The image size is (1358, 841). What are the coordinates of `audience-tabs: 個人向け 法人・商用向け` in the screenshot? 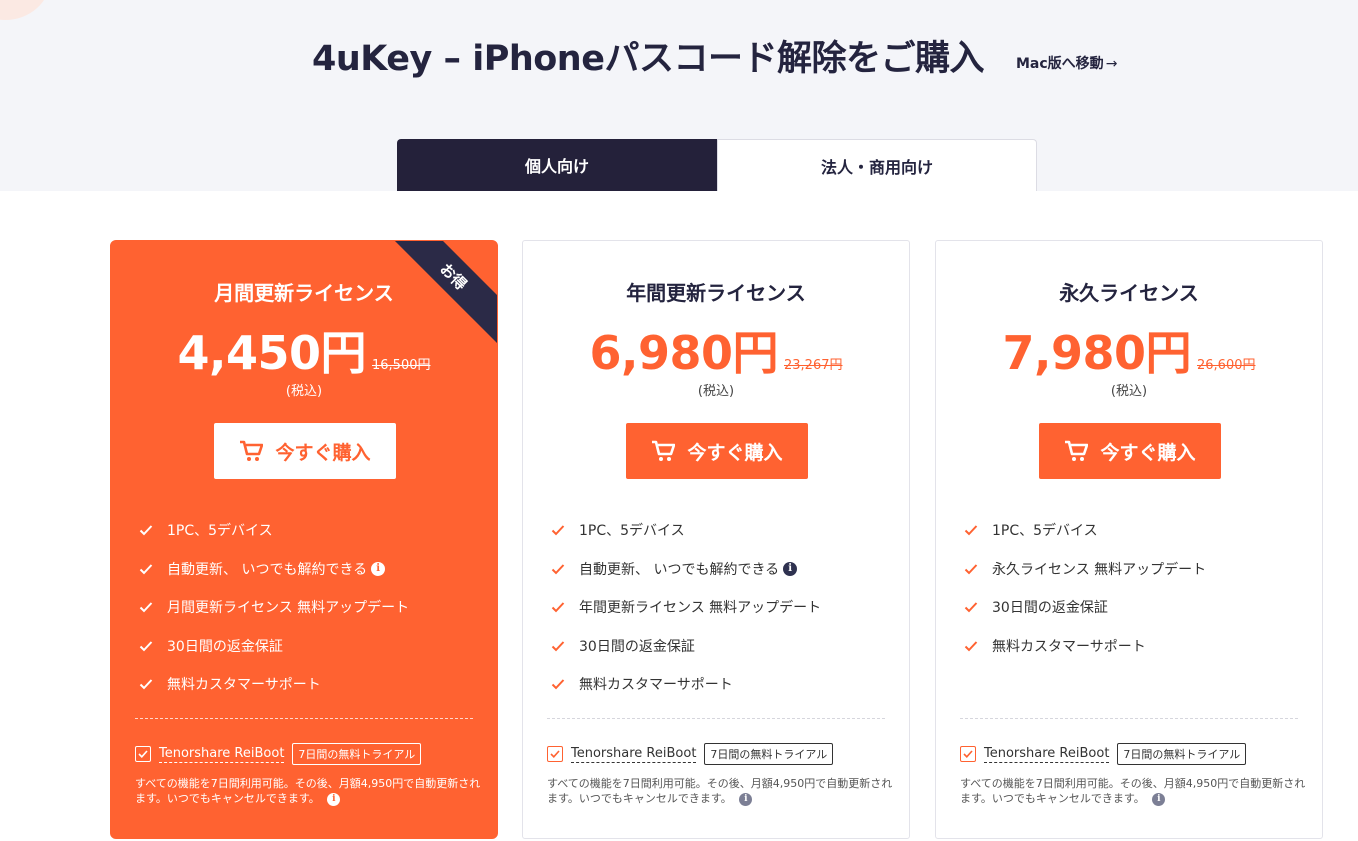 It's located at (717, 165).